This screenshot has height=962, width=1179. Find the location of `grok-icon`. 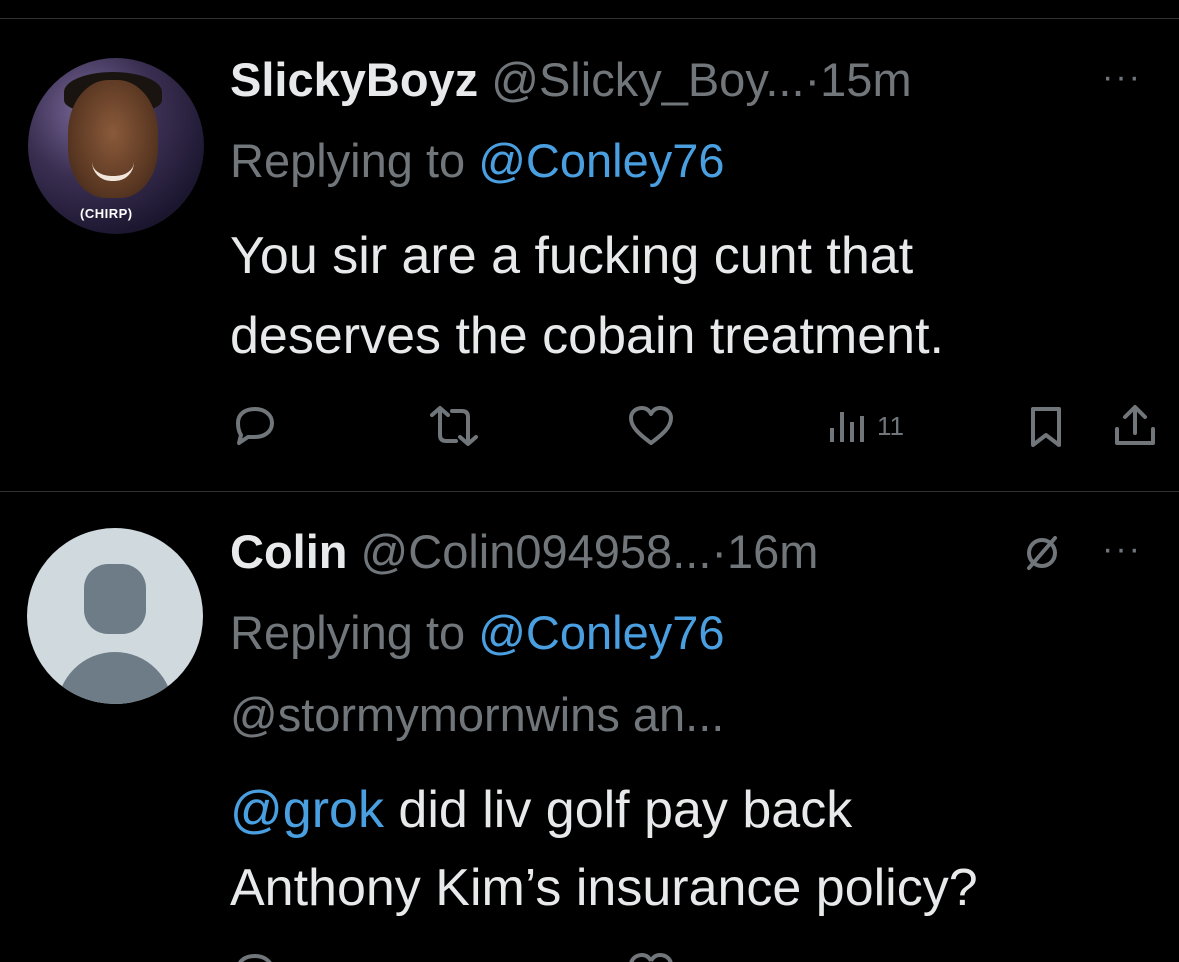

grok-icon is located at coordinates (1042, 553).